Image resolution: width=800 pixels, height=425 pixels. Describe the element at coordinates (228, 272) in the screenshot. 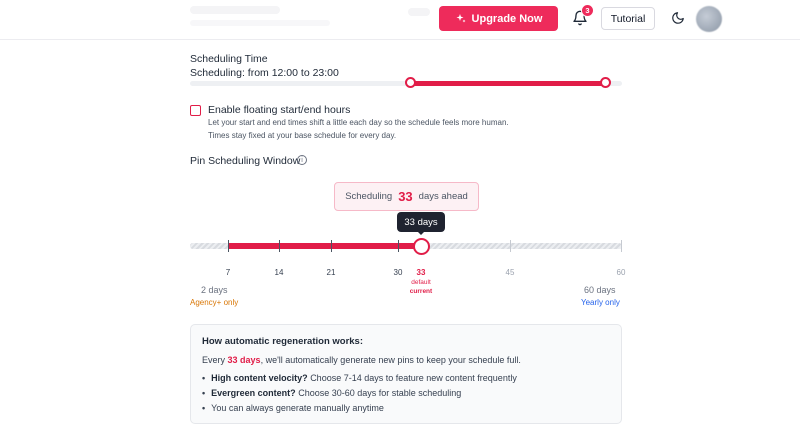

I see `tick-label-7: 7` at that location.